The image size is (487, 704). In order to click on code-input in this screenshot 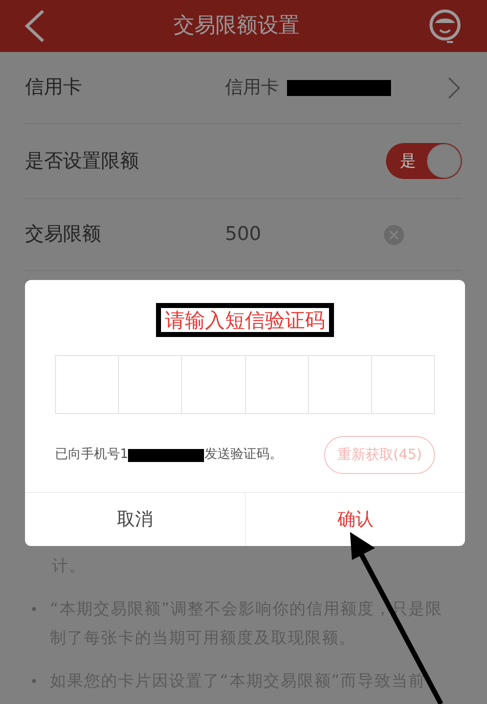, I will do `click(245, 384)`.